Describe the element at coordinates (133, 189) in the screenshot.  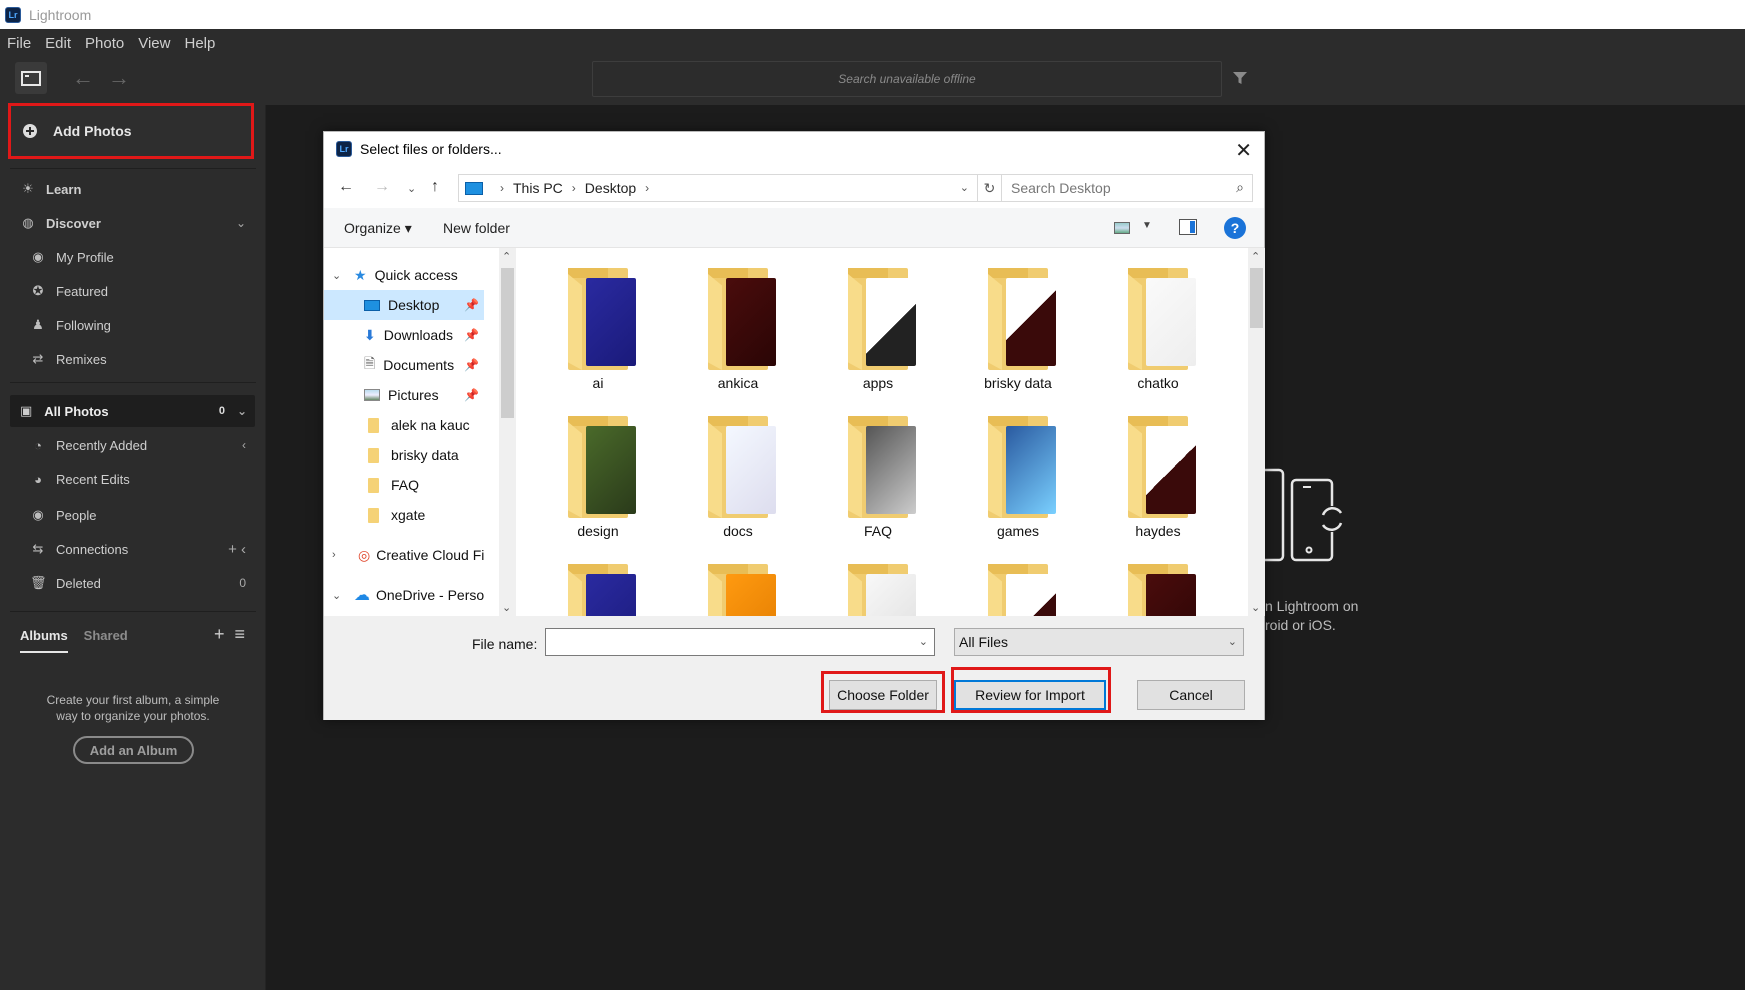
I see `sidebar-item-learn: ☀ Learn` at that location.